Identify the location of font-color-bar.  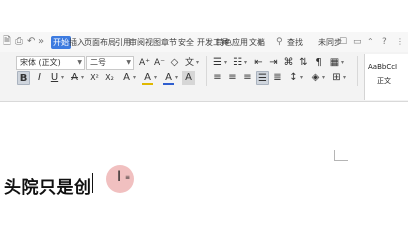
(168, 84).